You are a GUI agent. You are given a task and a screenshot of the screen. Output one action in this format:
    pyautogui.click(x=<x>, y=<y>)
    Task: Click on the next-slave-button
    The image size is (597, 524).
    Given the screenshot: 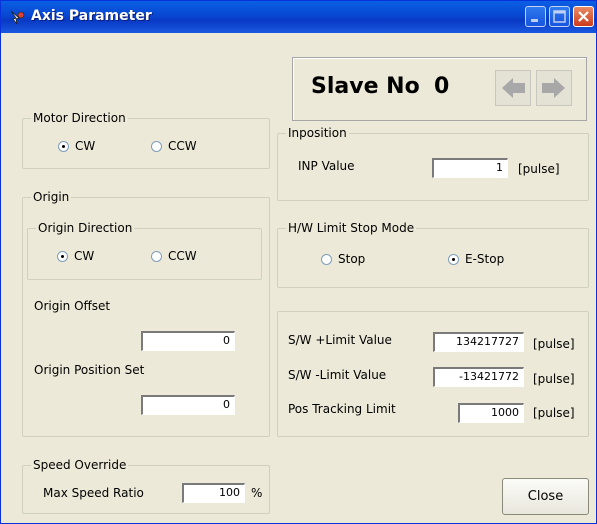 What is the action you would take?
    pyautogui.click(x=554, y=88)
    